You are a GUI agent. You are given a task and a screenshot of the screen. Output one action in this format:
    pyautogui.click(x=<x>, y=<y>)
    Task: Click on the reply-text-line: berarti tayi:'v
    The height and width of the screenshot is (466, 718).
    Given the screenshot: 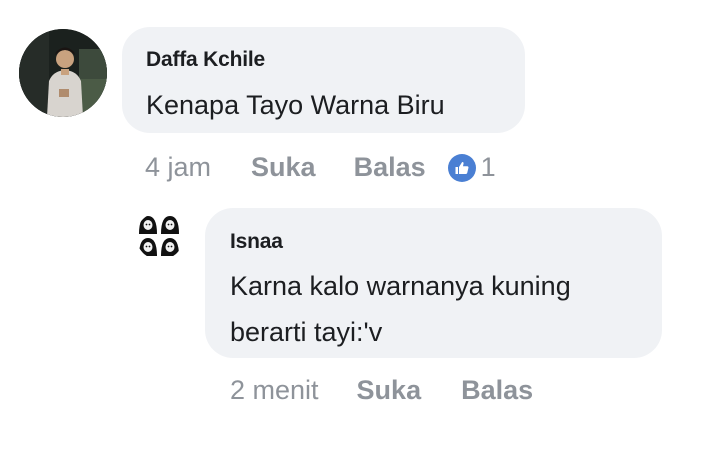 What is the action you would take?
    pyautogui.click(x=306, y=332)
    